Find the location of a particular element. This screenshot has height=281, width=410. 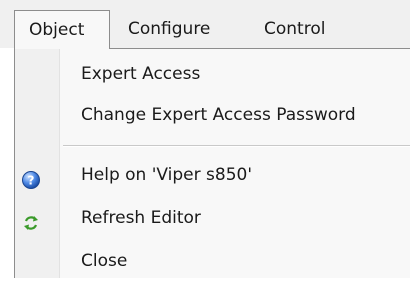

menu-item-change-expert-access-password: Change Expert Access Password is located at coordinates (212, 115).